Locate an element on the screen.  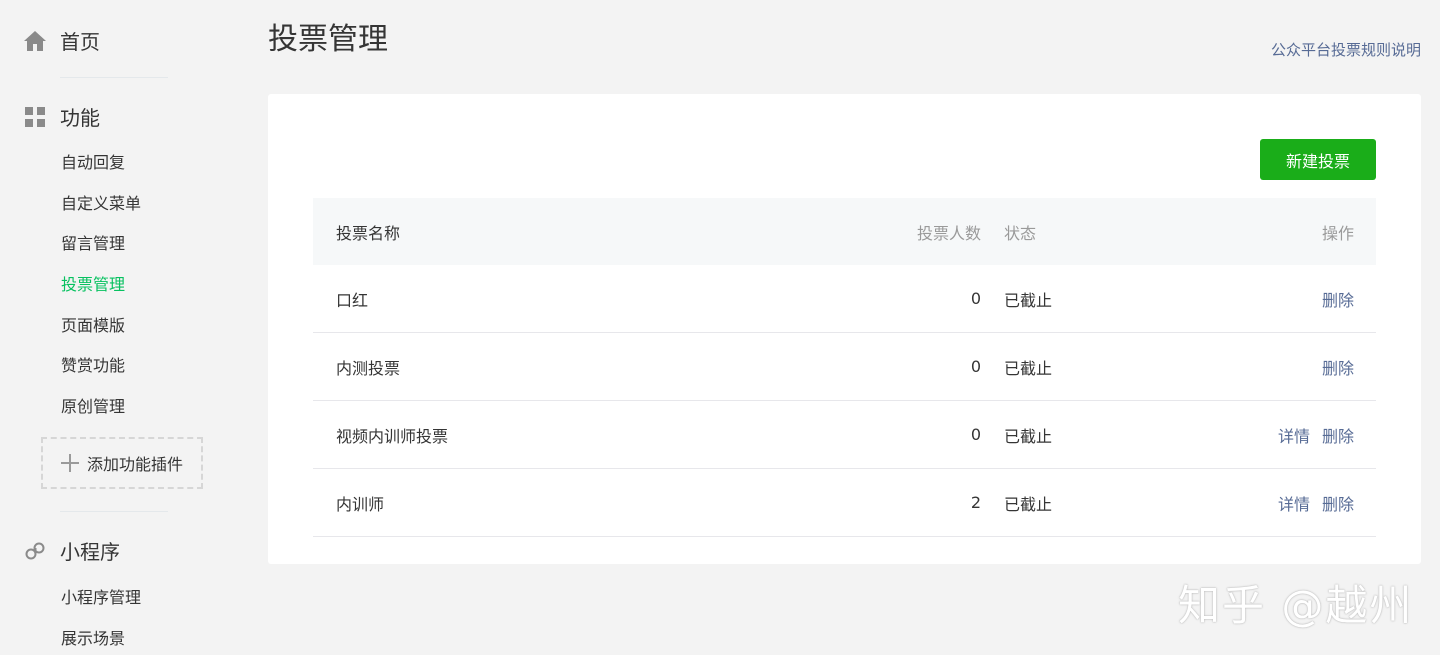
add-plugin-button: 添加功能插件 is located at coordinates (122, 463).